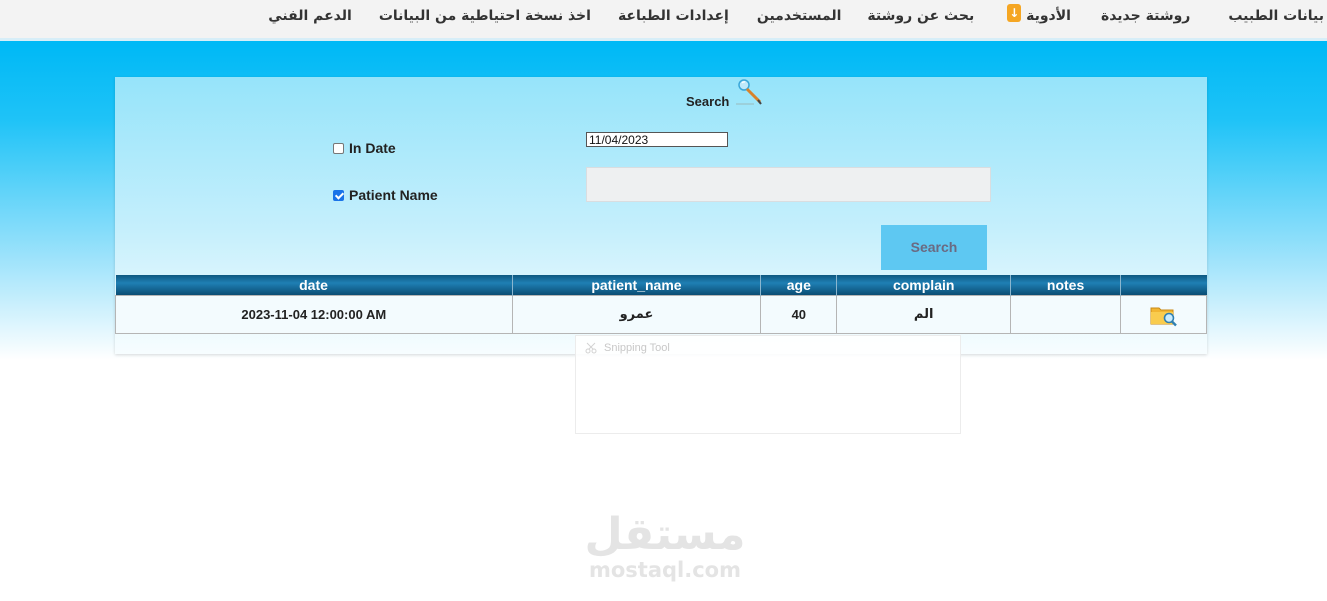  Describe the element at coordinates (393, 195) in the screenshot. I see `patient-name-label: Patient Name` at that location.